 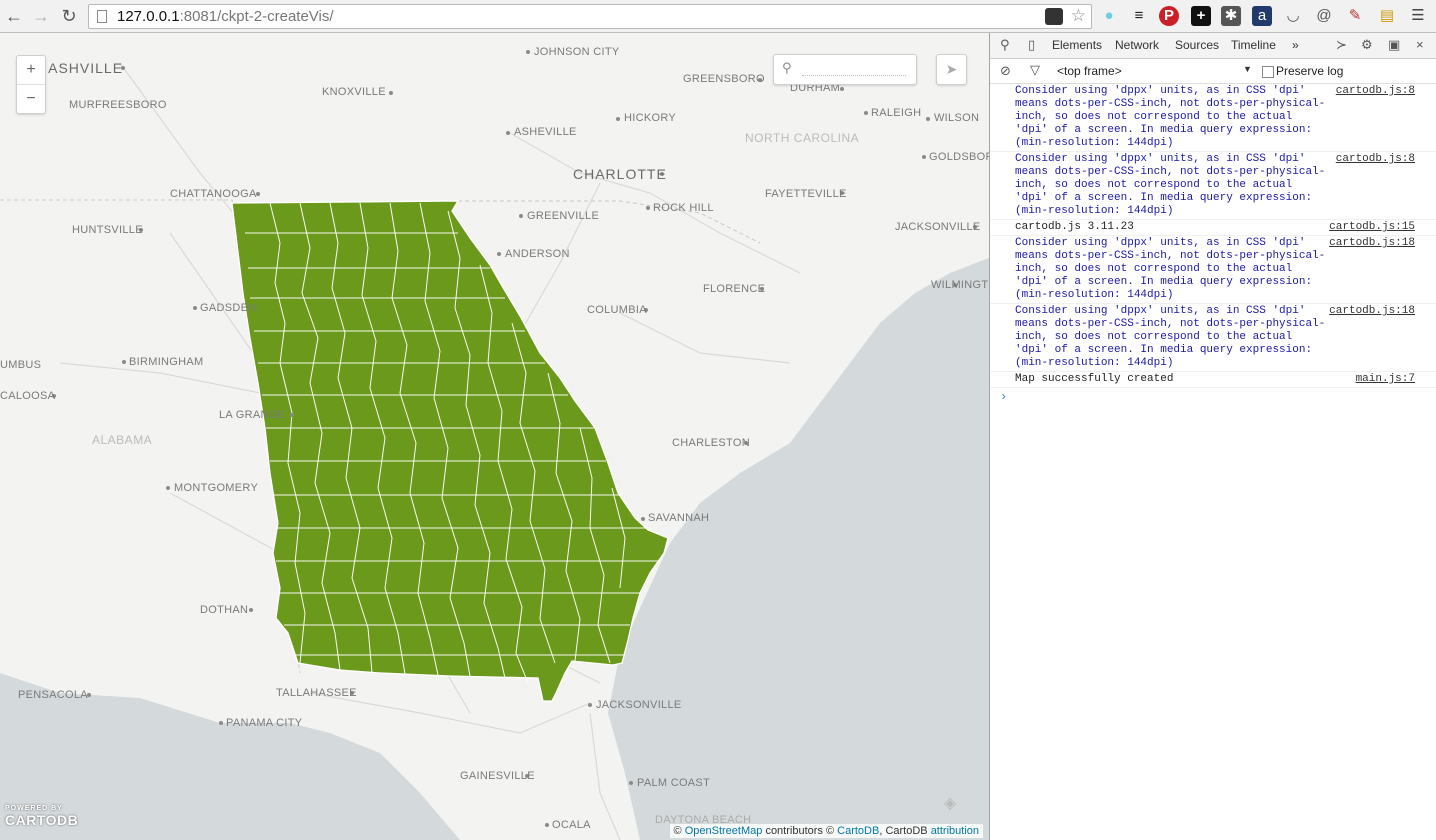 What do you see at coordinates (1169, 16) in the screenshot?
I see `pinterest-icon: P` at bounding box center [1169, 16].